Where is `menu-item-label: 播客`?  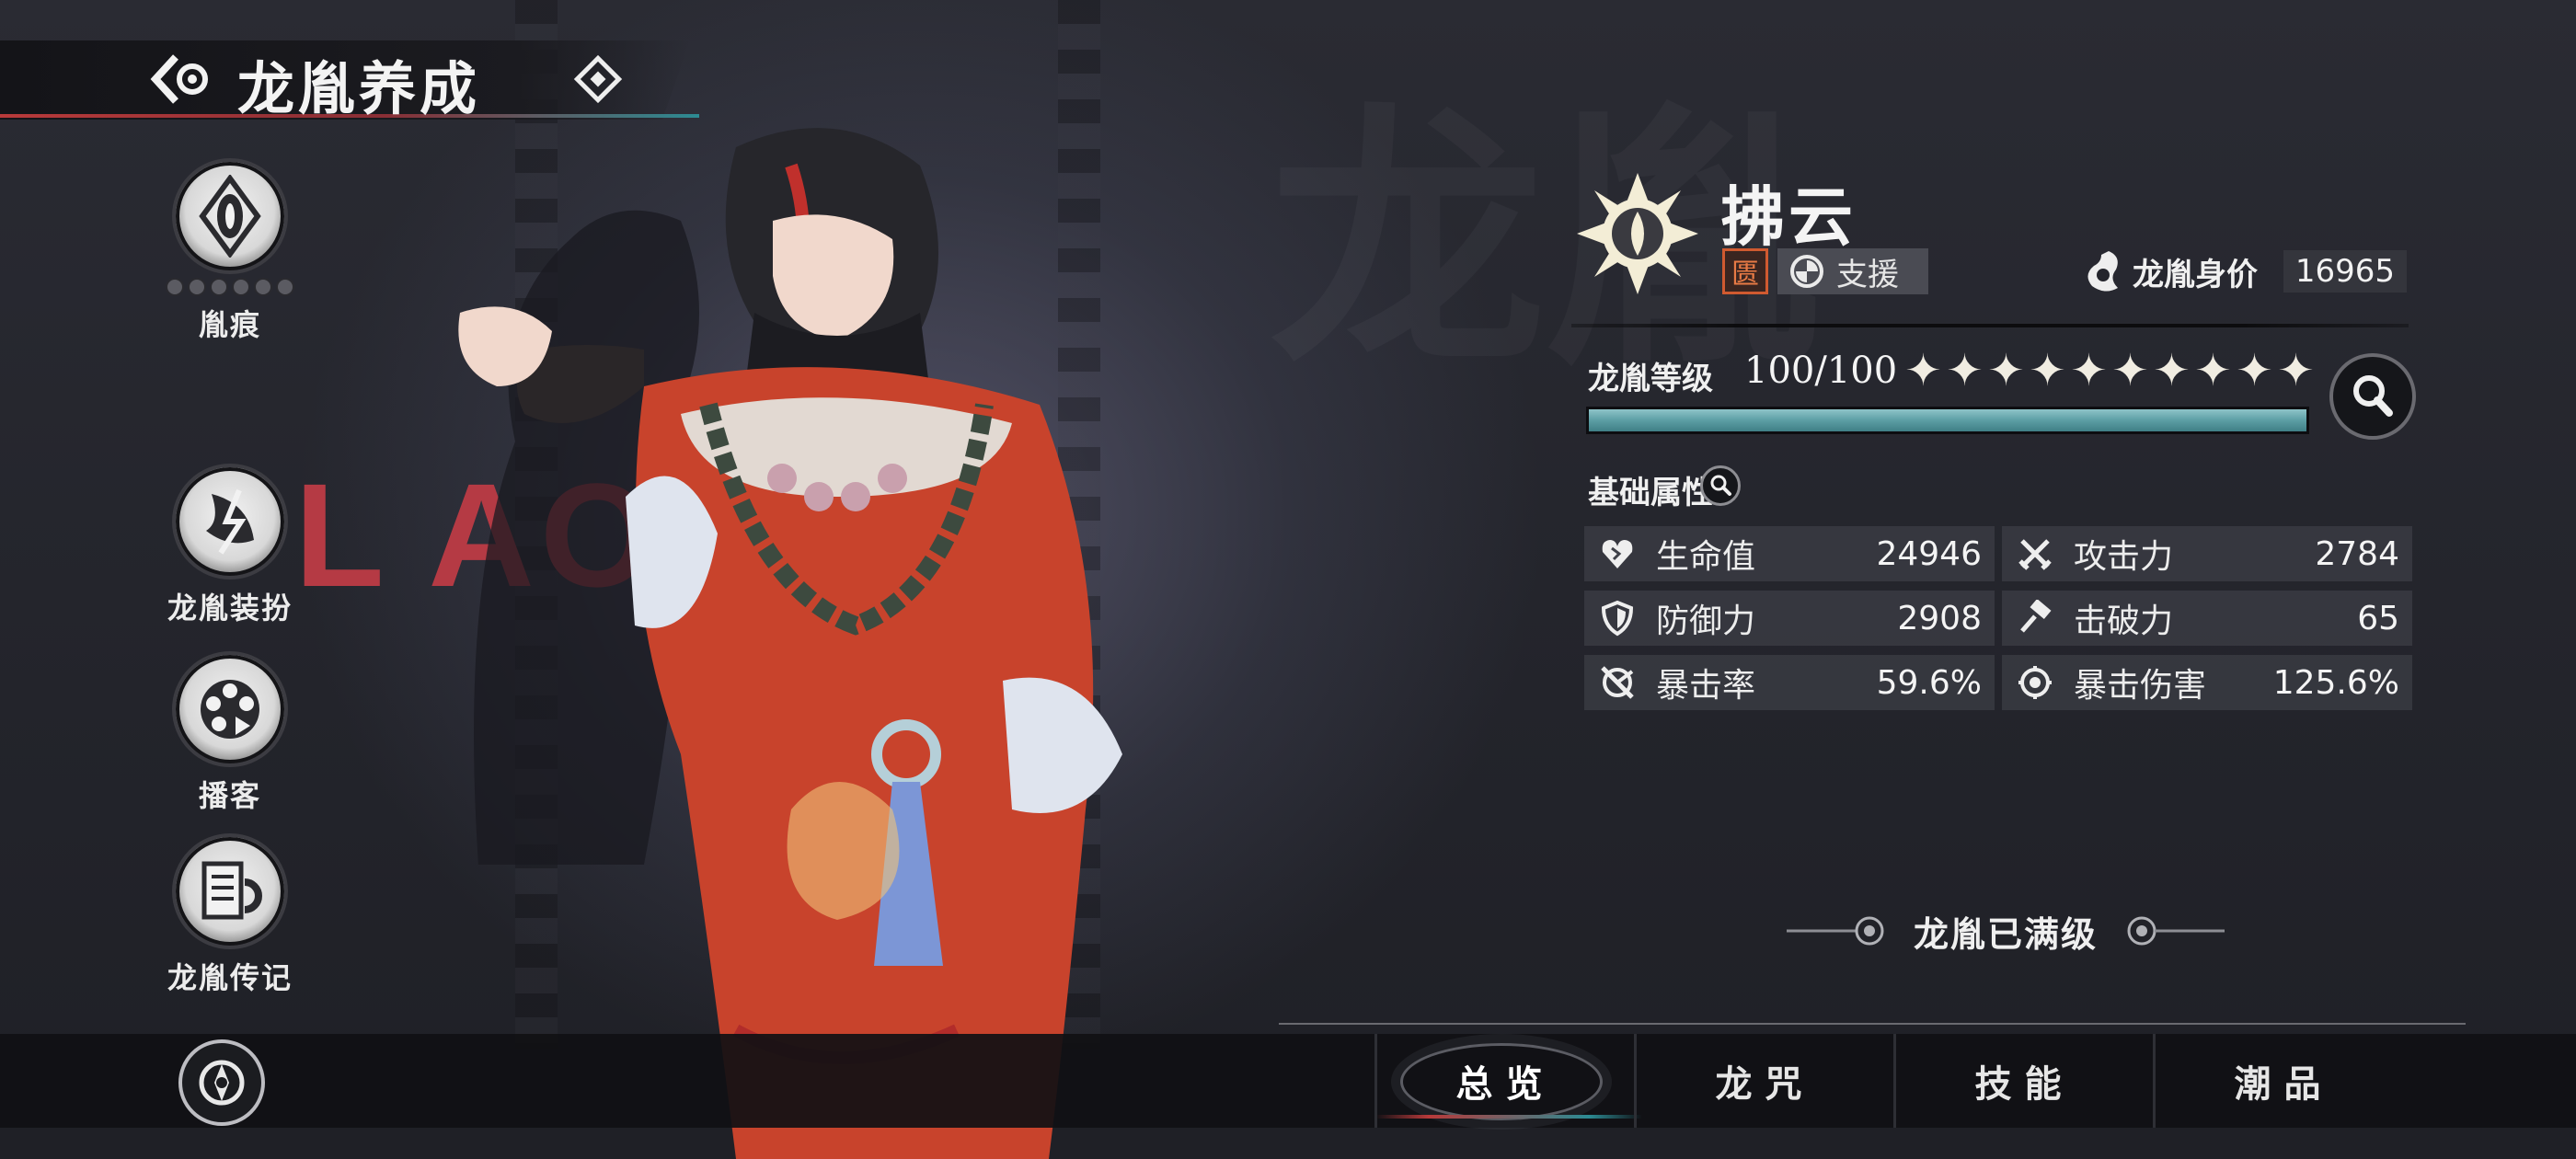
menu-item-label: 播客 is located at coordinates (229, 795).